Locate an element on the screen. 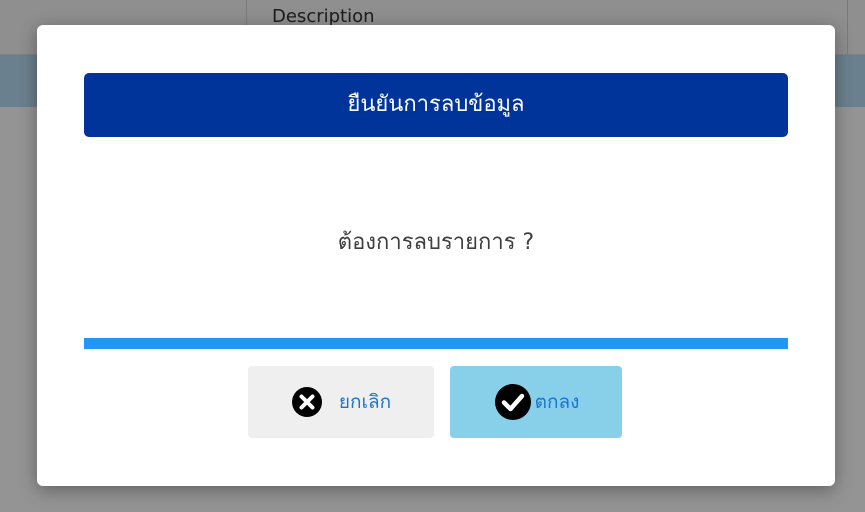 The image size is (865, 512). dialog-title-bar: ยืนยันการลบข้อมูล is located at coordinates (436, 105).